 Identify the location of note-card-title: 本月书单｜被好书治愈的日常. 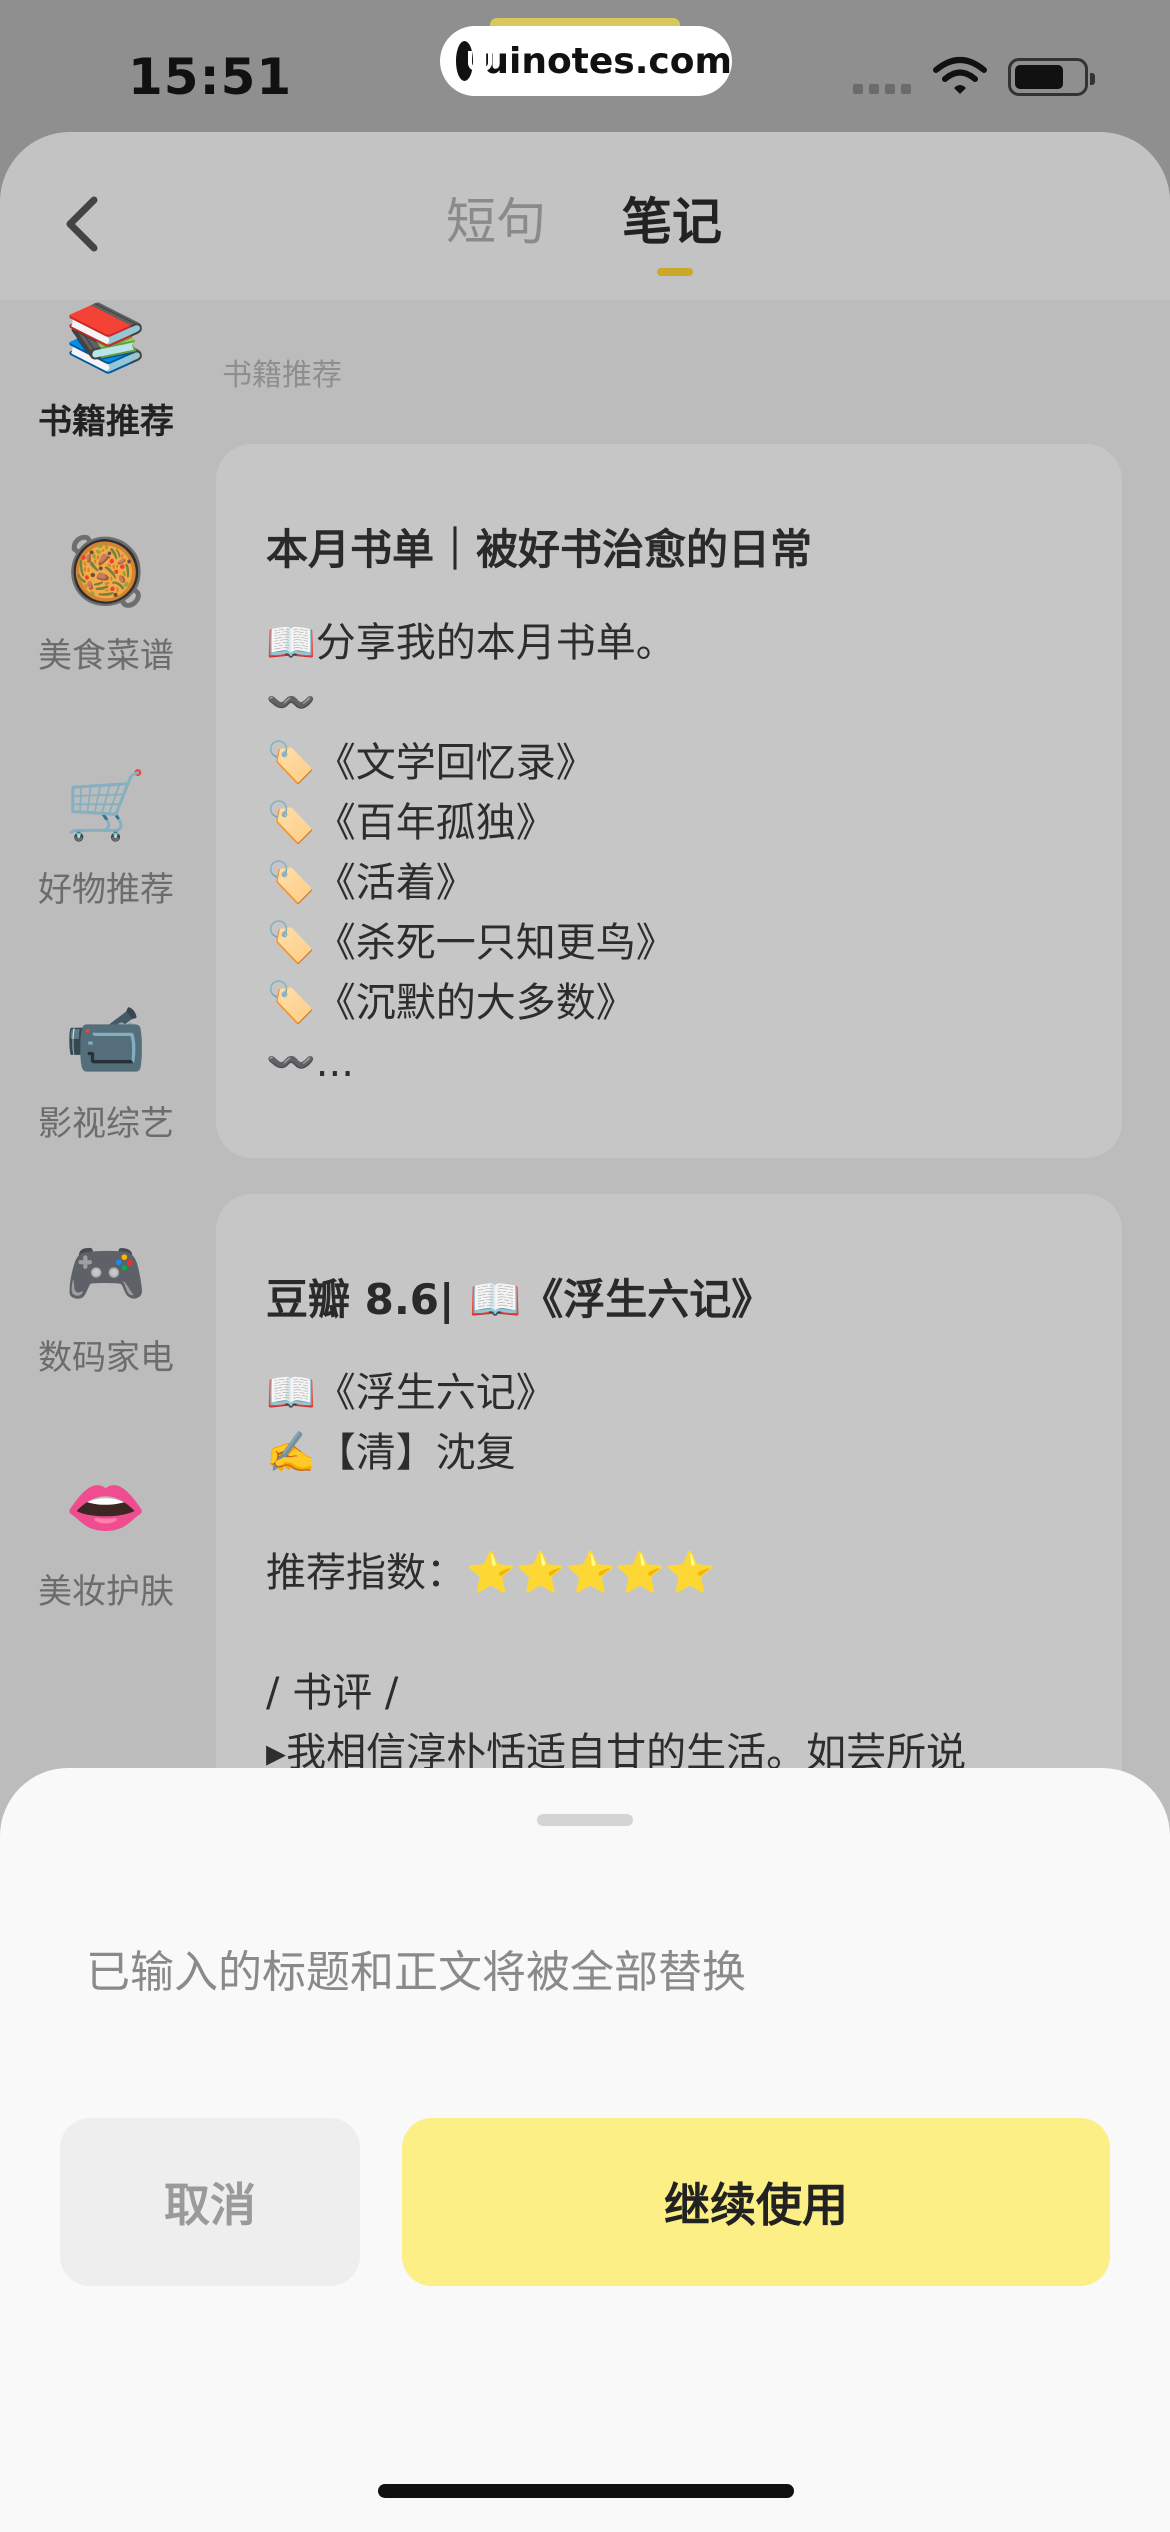
(539, 549).